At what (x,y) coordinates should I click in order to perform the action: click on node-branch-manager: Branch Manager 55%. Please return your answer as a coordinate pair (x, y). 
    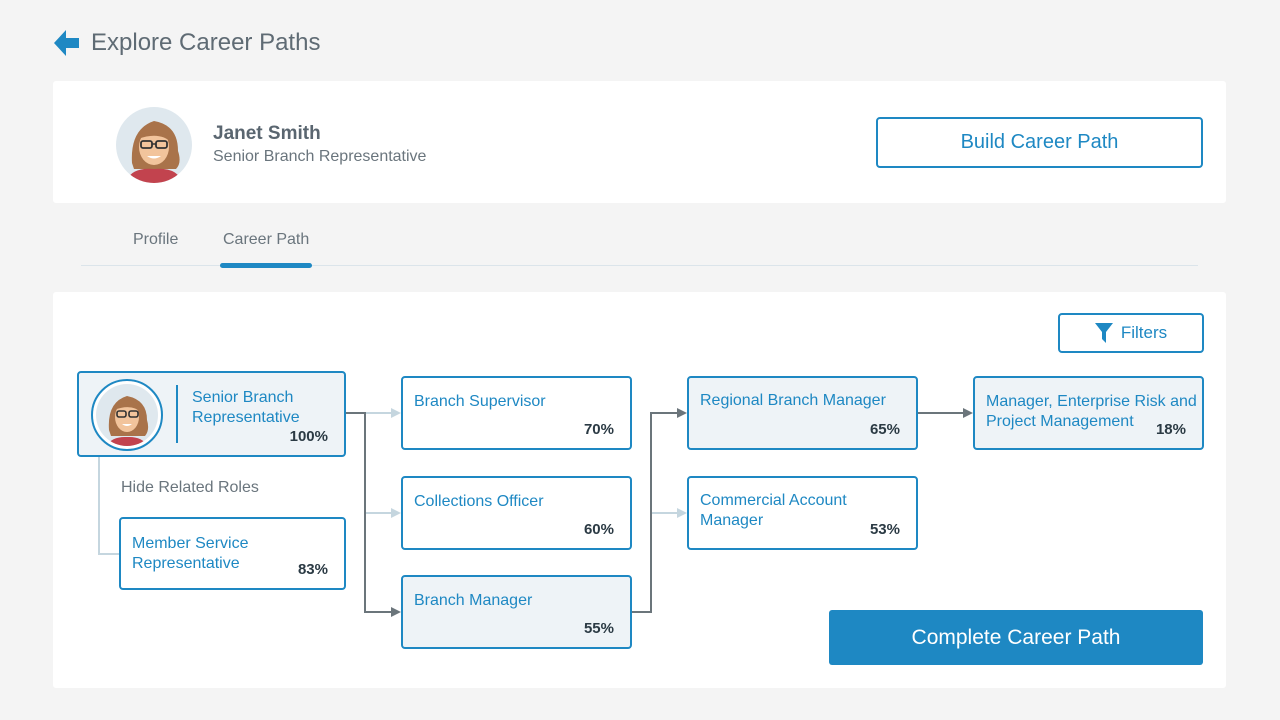
    Looking at the image, I should click on (516, 612).